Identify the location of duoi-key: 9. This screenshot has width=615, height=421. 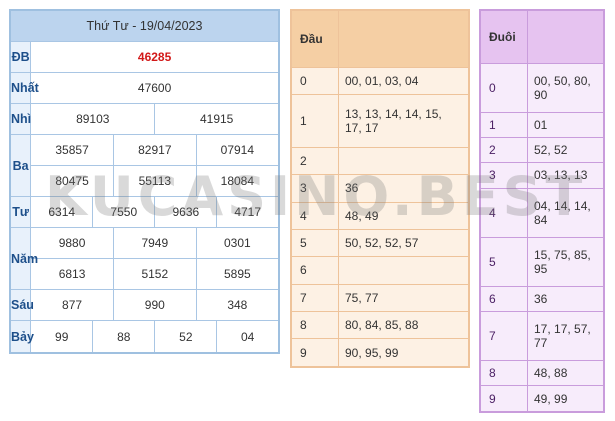
(503, 399).